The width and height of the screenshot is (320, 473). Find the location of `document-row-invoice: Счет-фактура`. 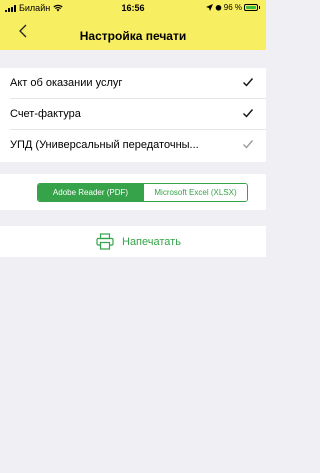

document-row-invoice: Счет-фактура is located at coordinates (133, 114).